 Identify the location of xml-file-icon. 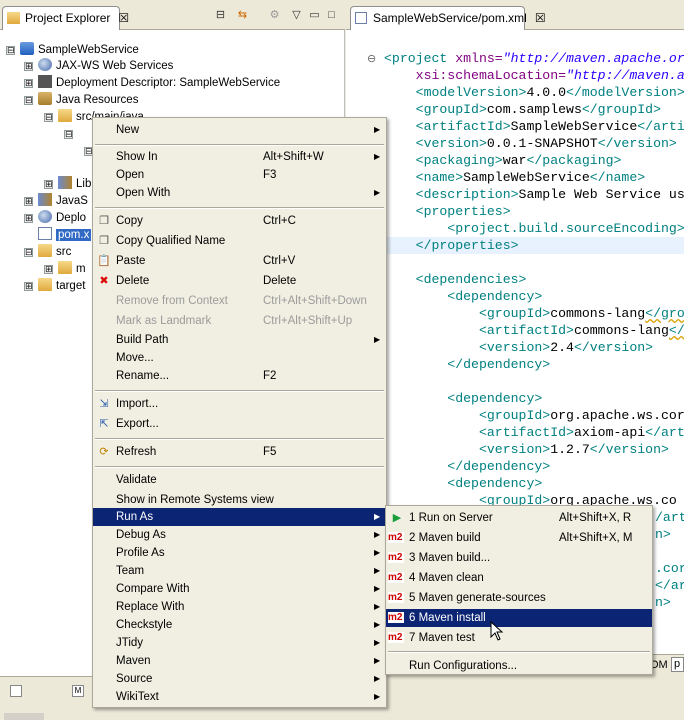
(361, 18).